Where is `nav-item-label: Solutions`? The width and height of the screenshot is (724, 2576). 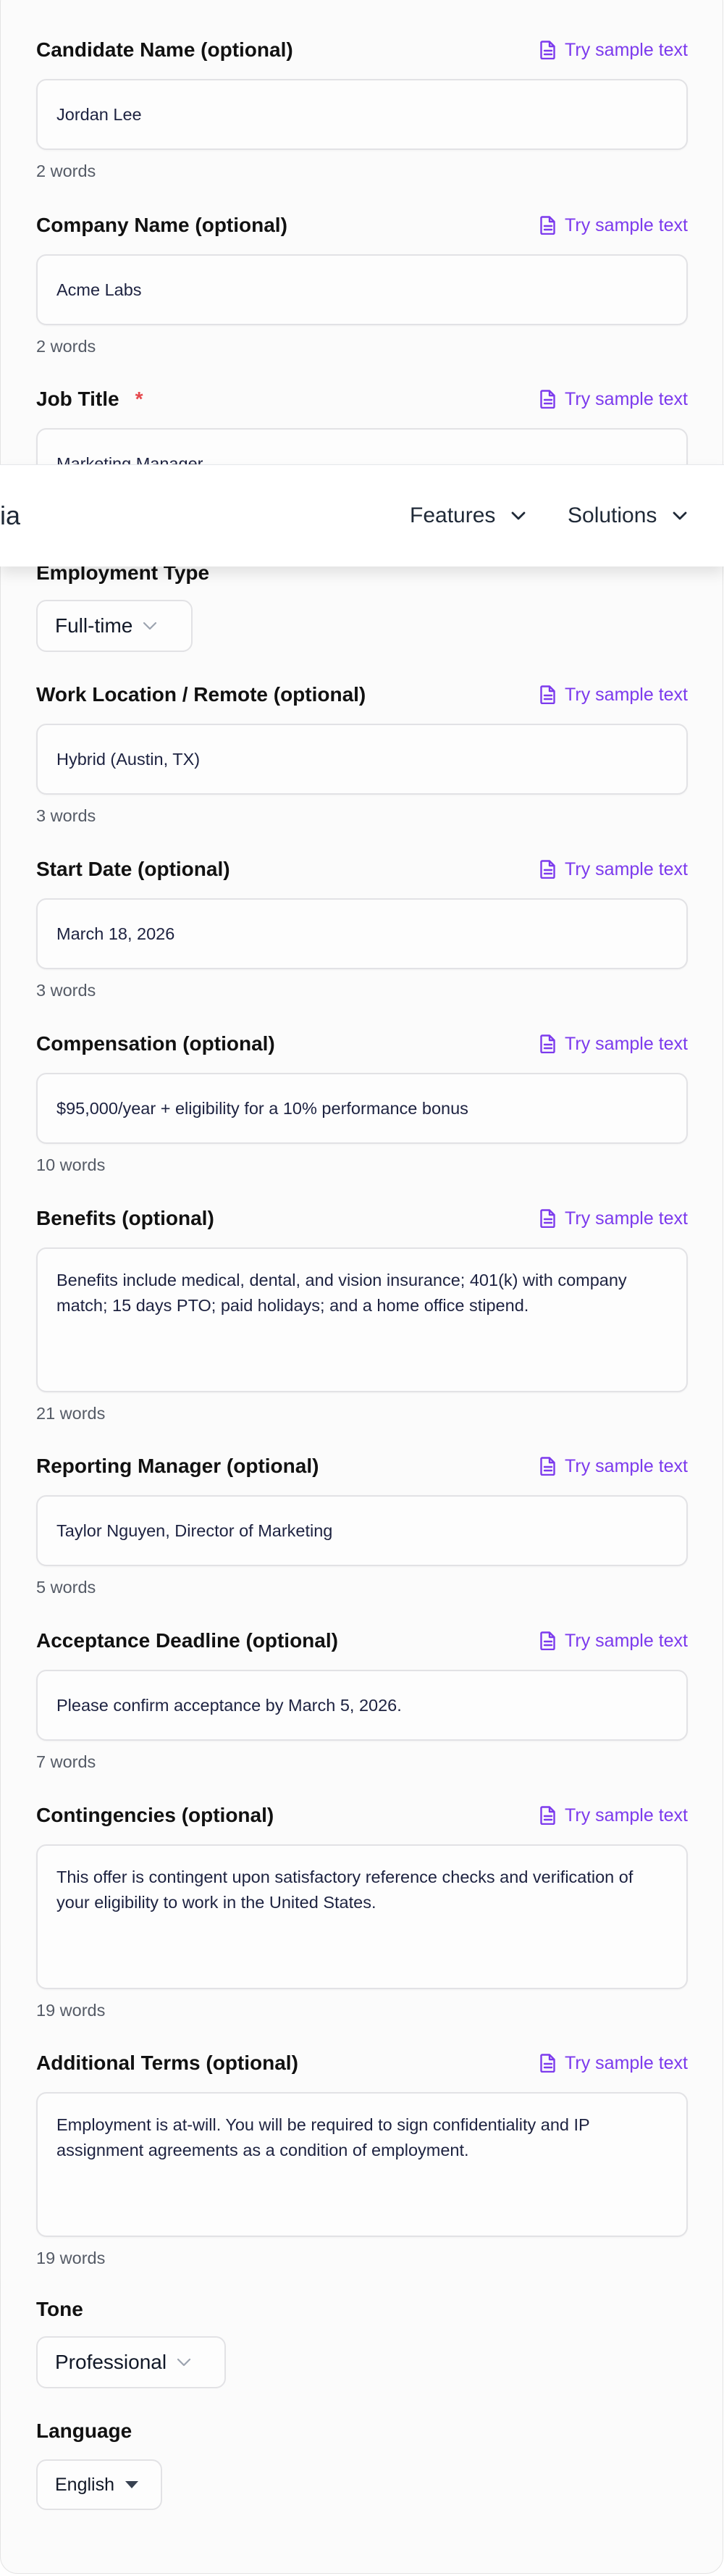 nav-item-label: Solutions is located at coordinates (612, 515).